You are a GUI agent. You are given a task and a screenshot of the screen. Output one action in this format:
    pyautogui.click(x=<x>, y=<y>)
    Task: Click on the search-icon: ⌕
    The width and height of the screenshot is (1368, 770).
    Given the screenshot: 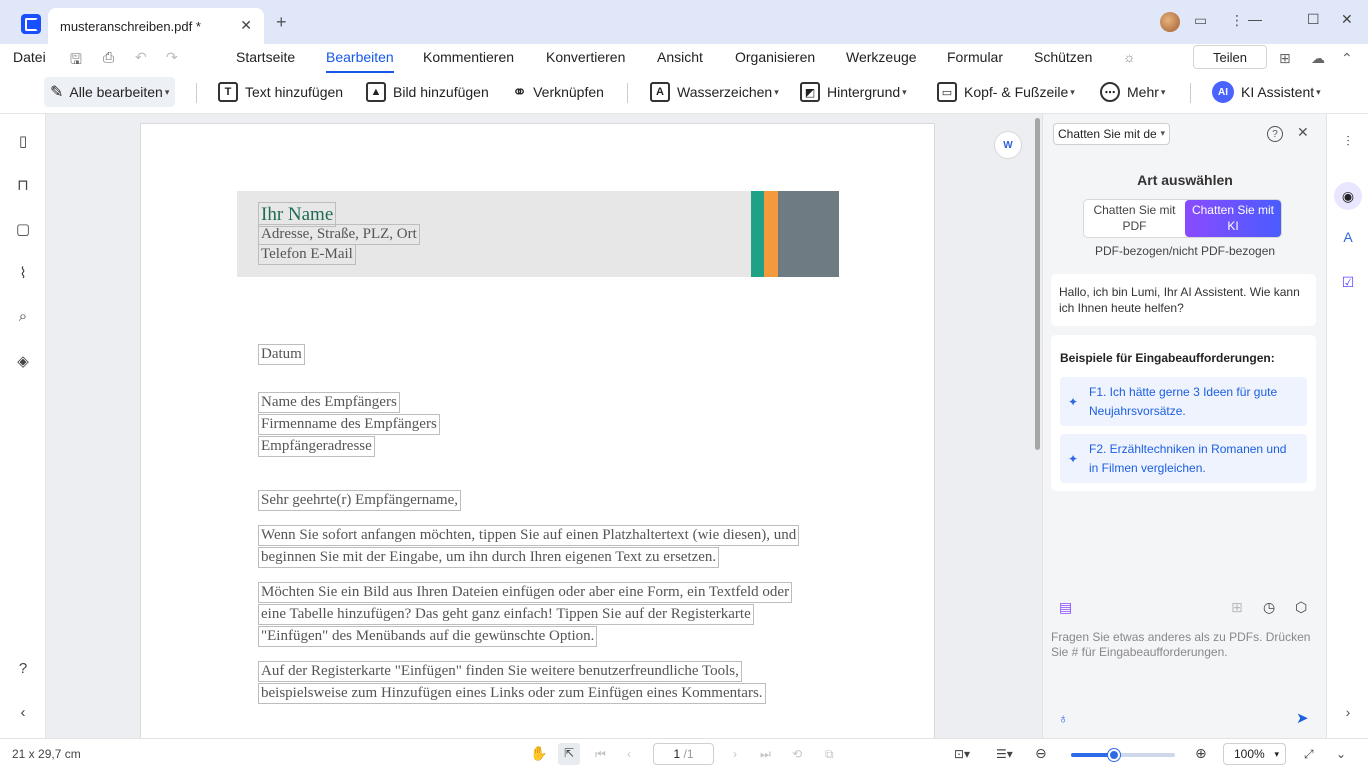 What is the action you would take?
    pyautogui.click(x=23, y=316)
    